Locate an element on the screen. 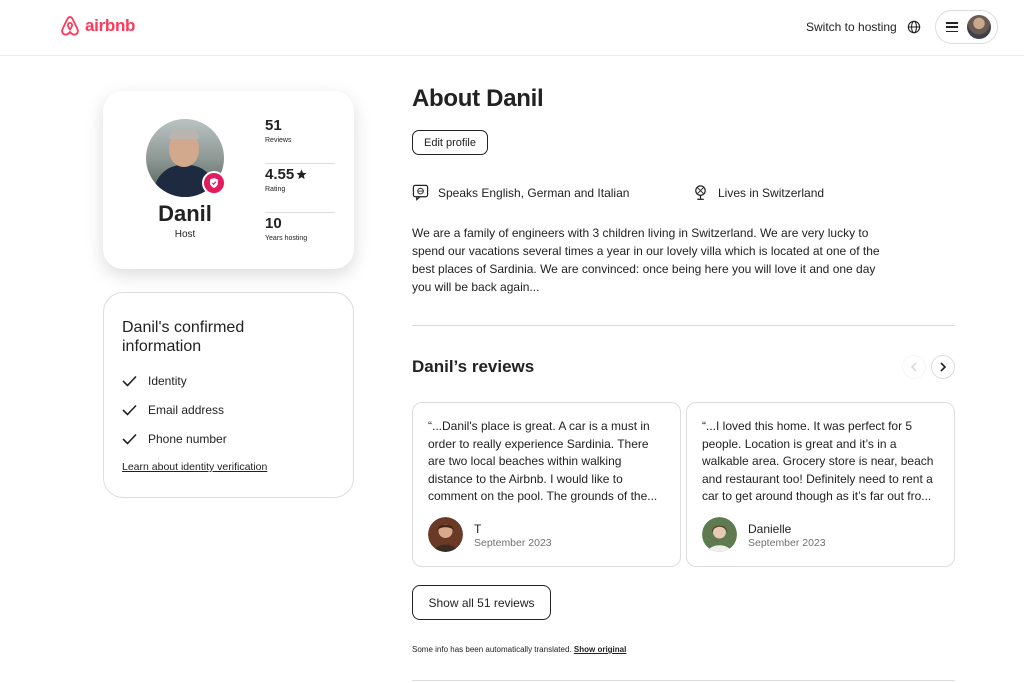 The height and width of the screenshot is (683, 1024). reviews-prev-button is located at coordinates (914, 367).